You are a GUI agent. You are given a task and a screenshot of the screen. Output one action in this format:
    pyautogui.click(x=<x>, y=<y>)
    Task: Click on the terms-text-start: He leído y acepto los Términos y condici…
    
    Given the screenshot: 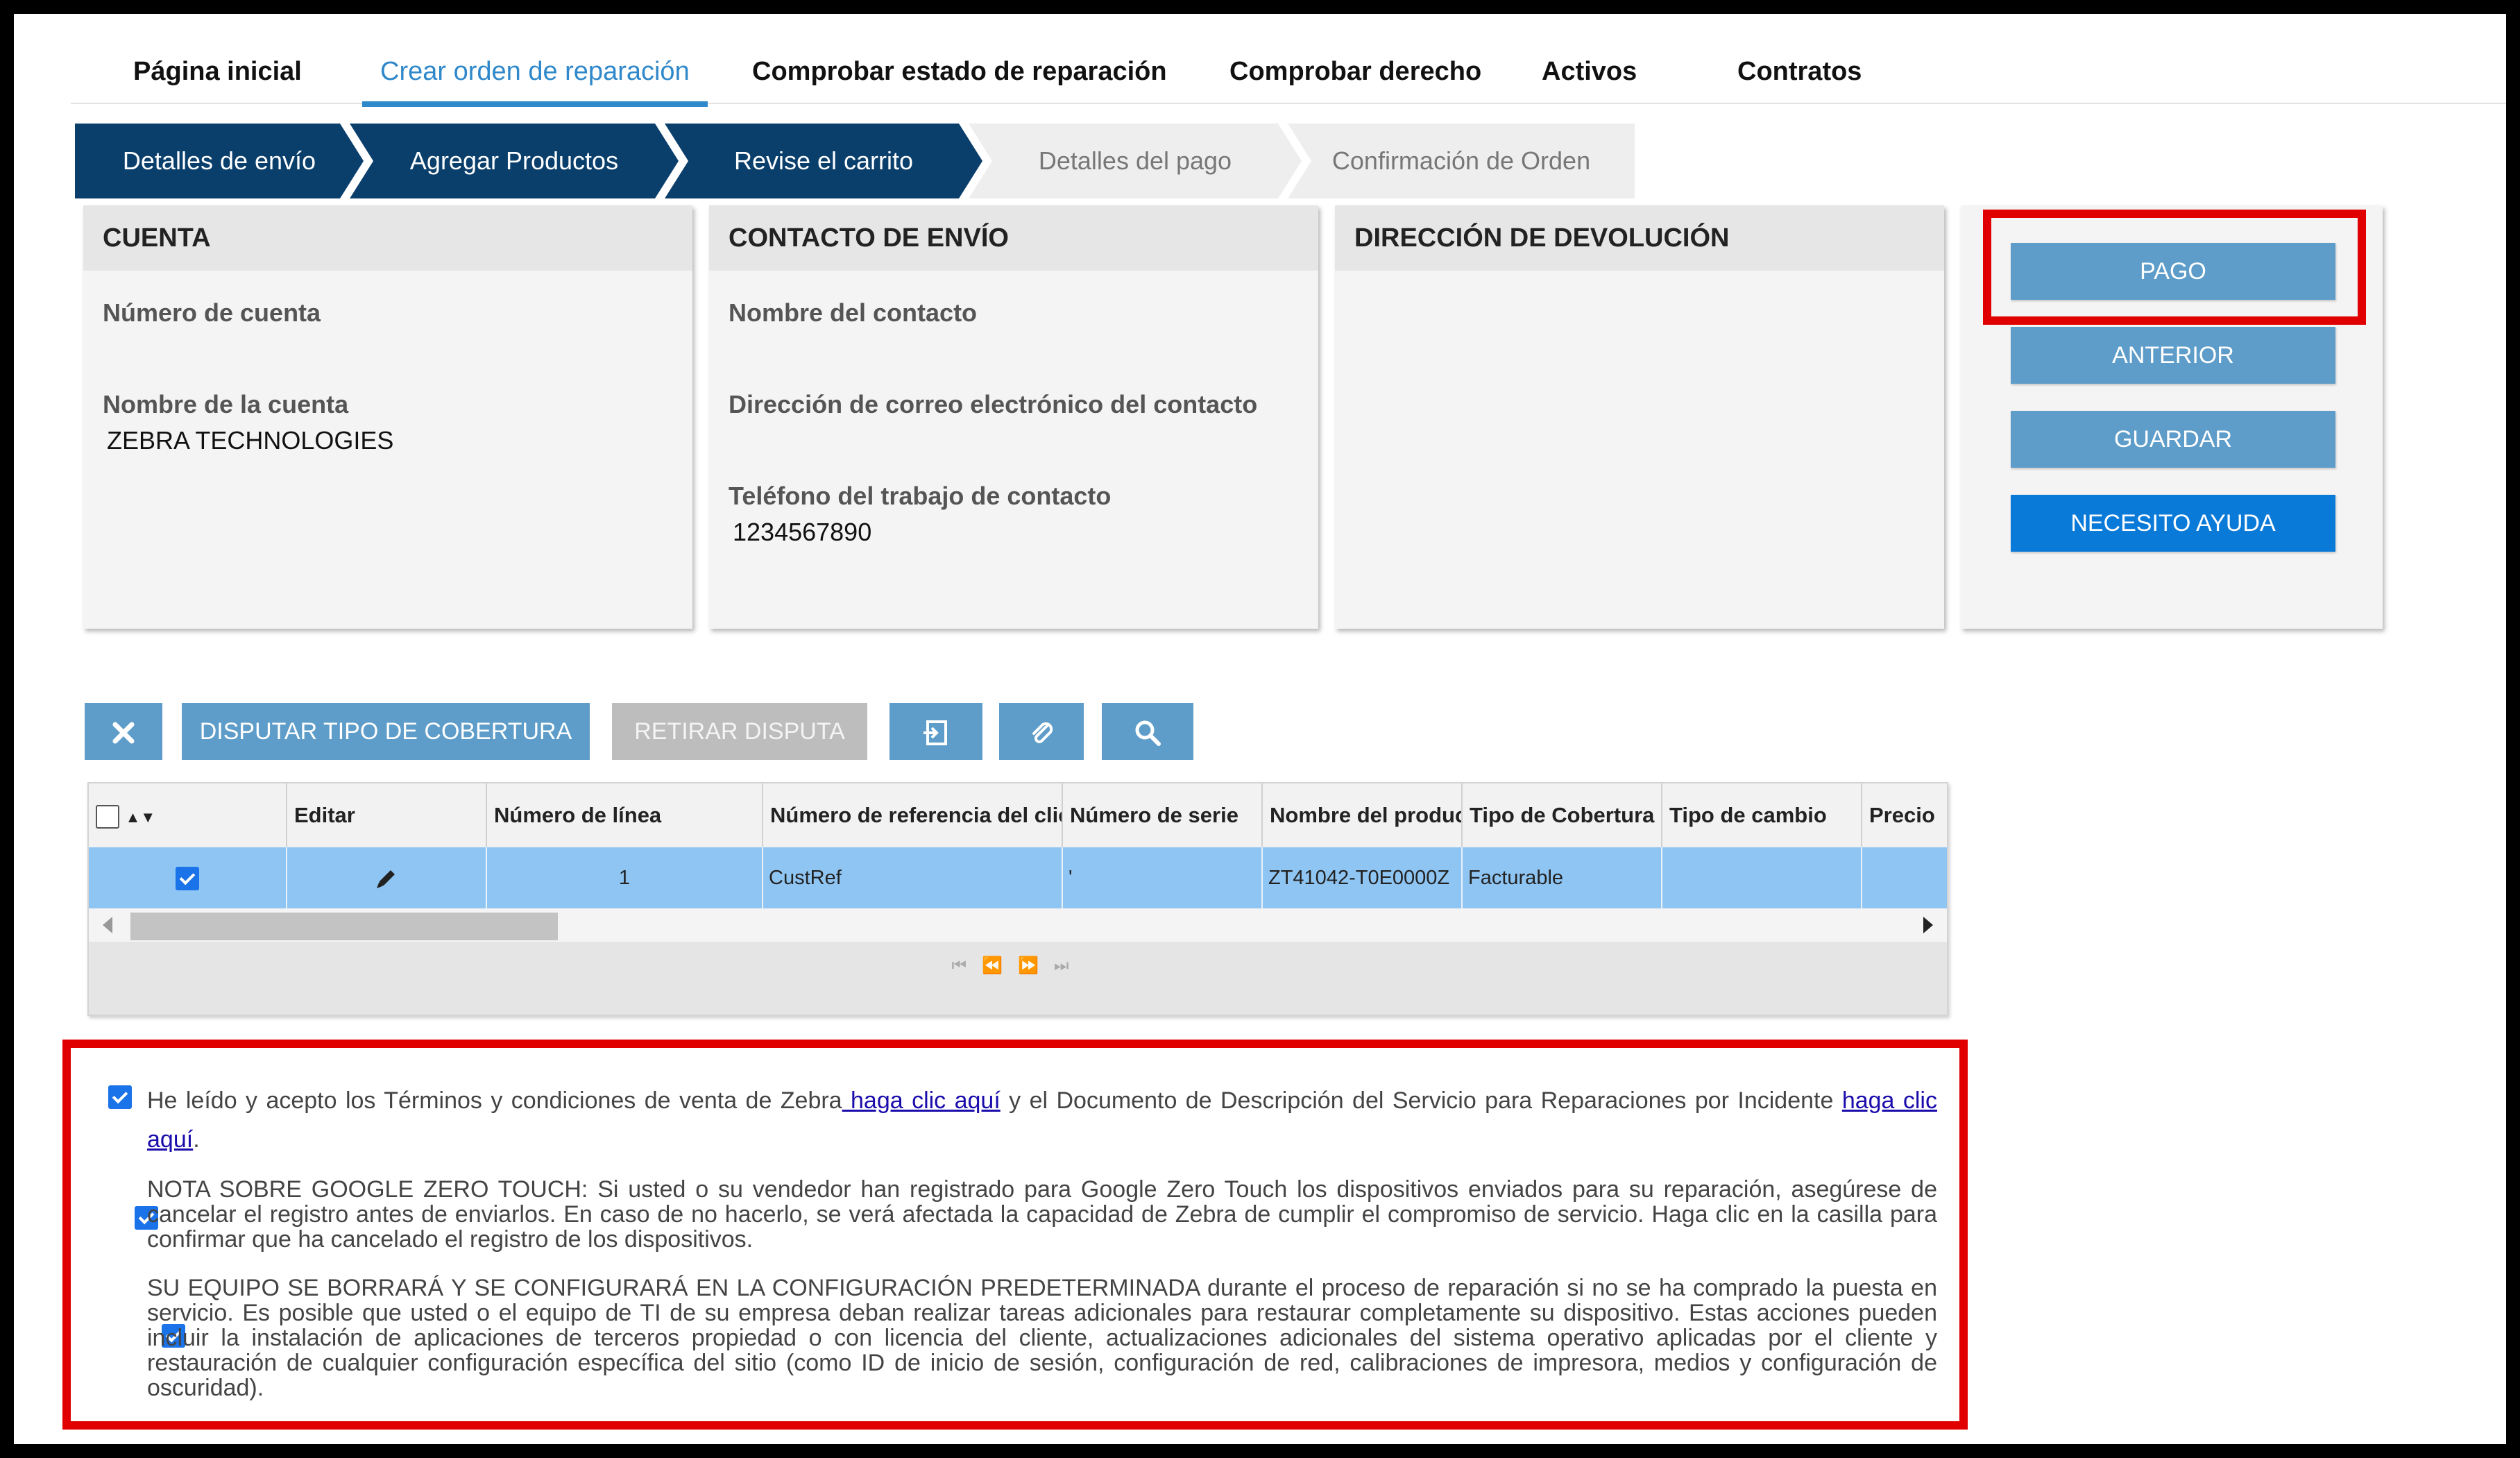 What is the action you would take?
    pyautogui.click(x=494, y=1101)
    